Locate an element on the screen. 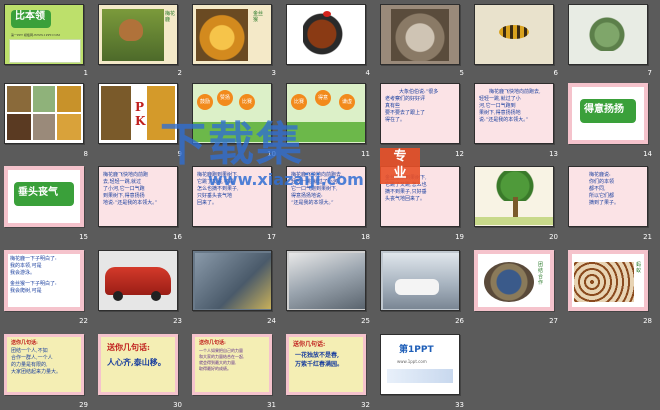 The height and width of the screenshot is (410, 660). slide-line: 只好垂头丧气地 is located at coordinates (215, 196).